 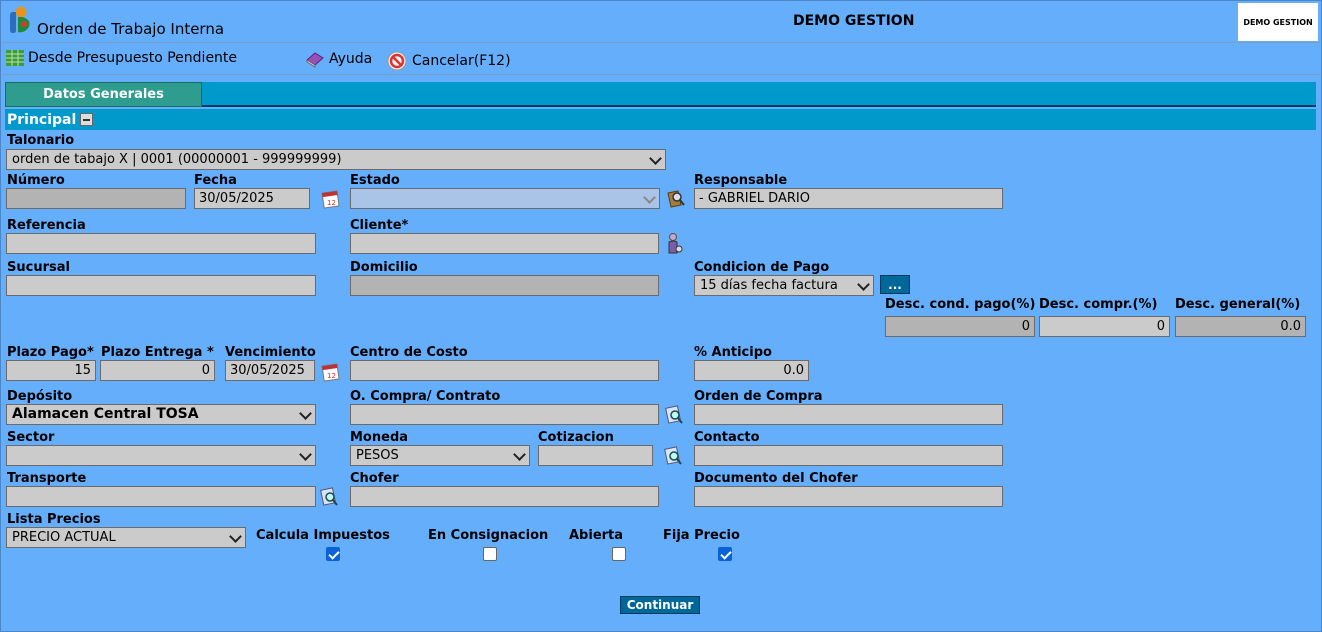 I want to click on responsable-input: - GABRIEL DARIO, so click(x=848, y=198).